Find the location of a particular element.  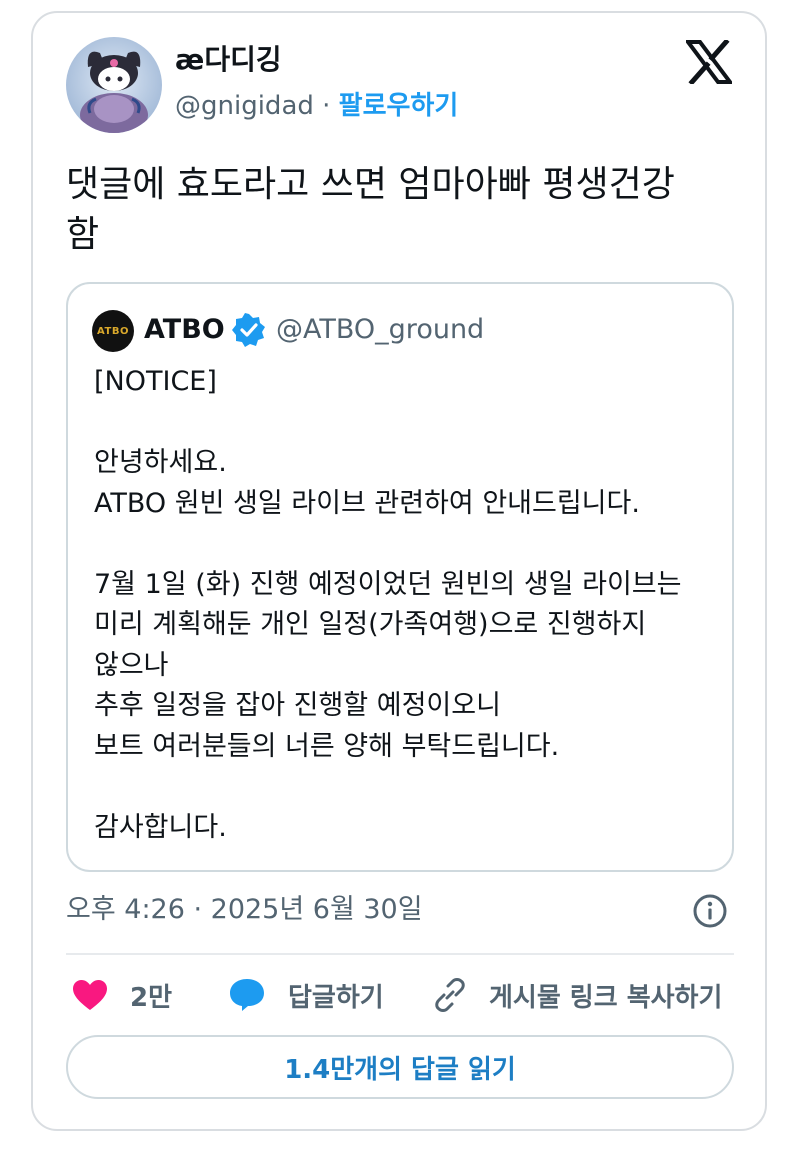

quoted-avatar: ATBO is located at coordinates (113, 331).